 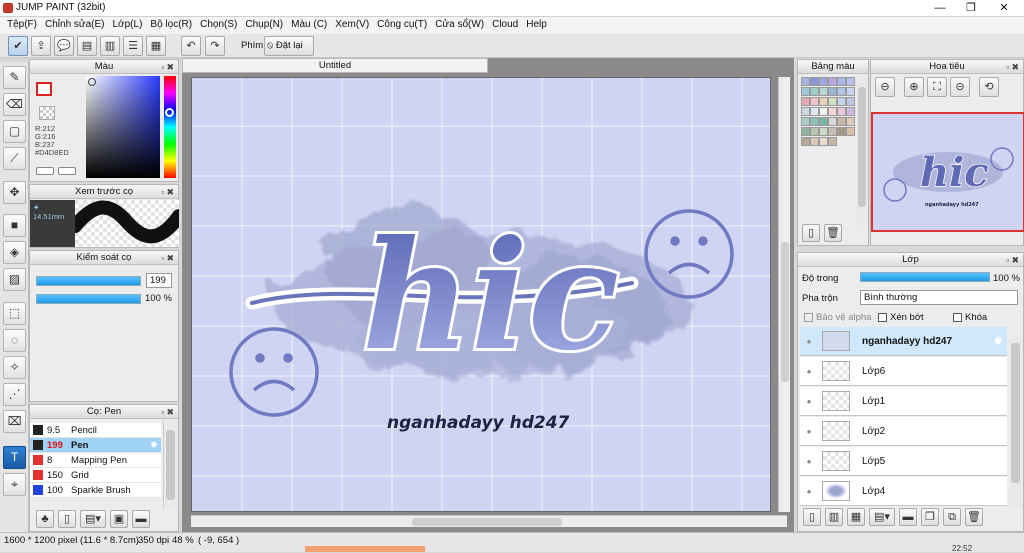 What do you see at coordinates (95, 475) in the screenshot?
I see `brush-item-grid: 150 Grid` at bounding box center [95, 475].